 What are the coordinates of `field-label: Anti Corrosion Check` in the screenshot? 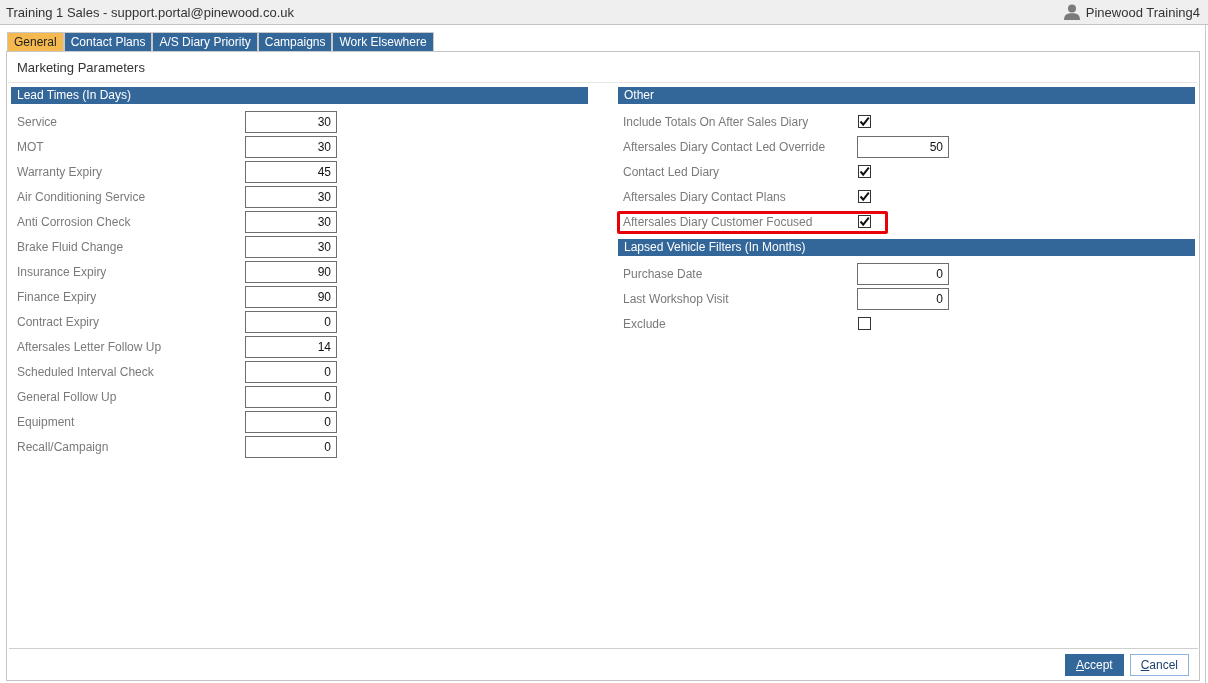 It's located at (74, 221).